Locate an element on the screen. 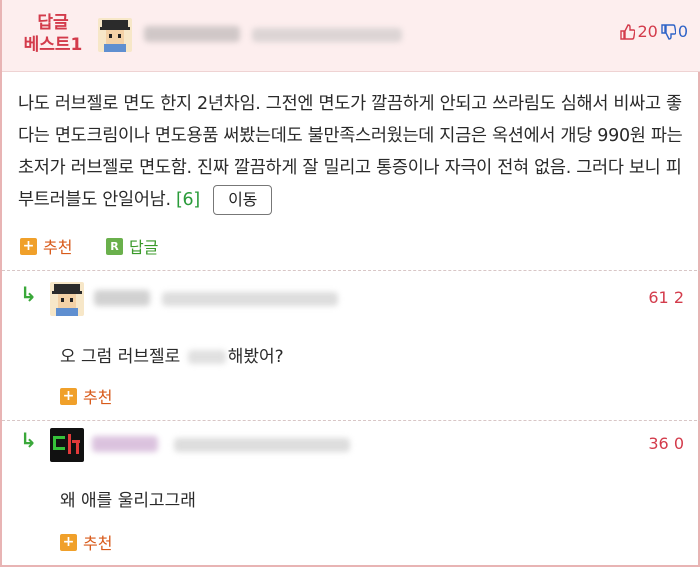  upvote-count: 20 is located at coordinates (647, 31).